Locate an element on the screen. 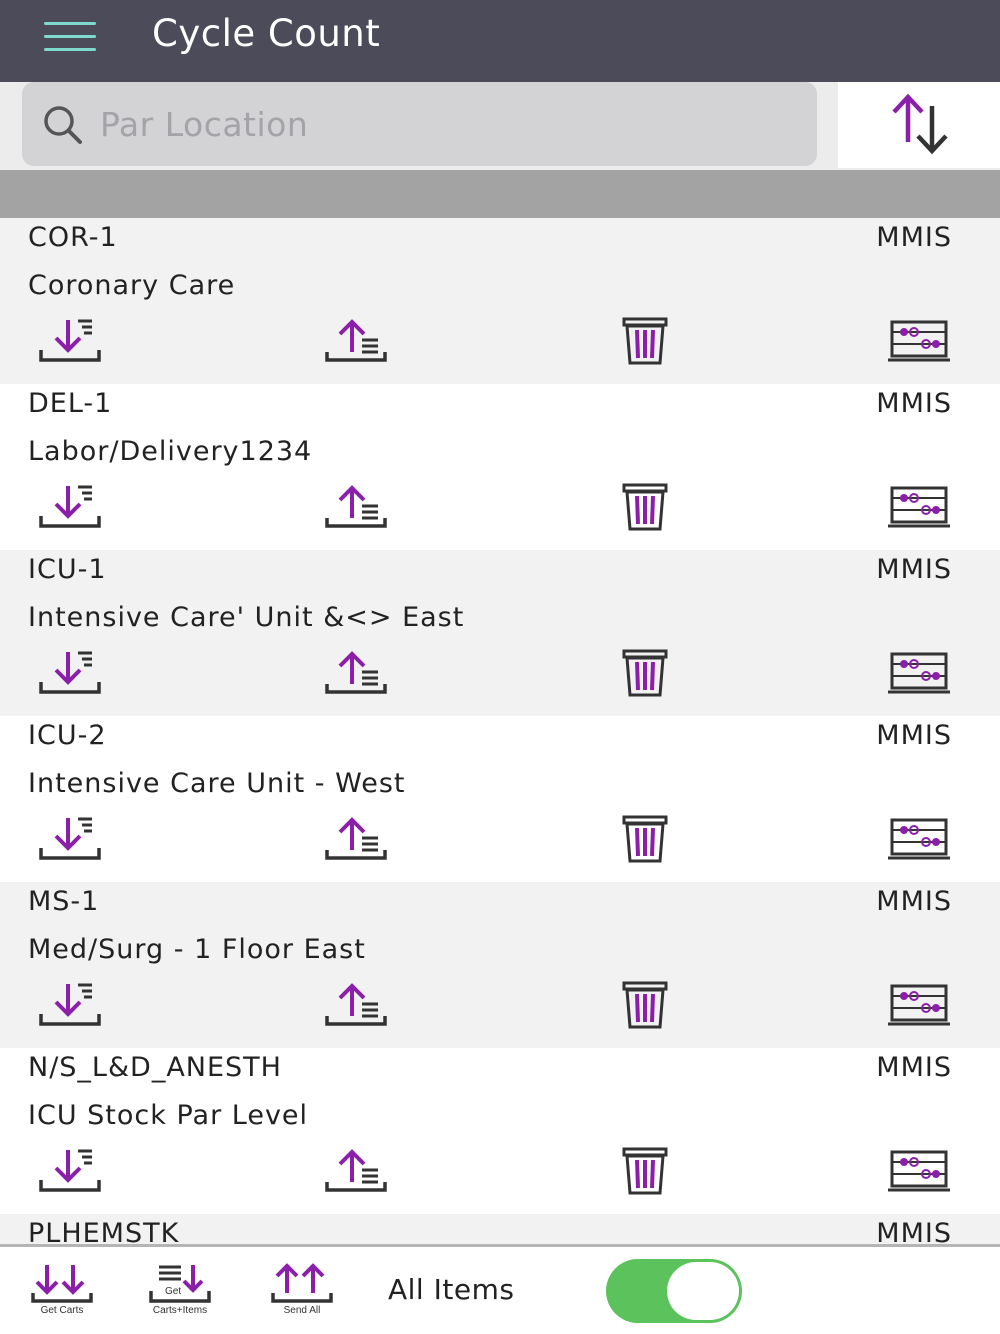 The width and height of the screenshot is (1000, 1334). list-item: N/S_L&D_ANESTH MMIS ICU Stock Par Level is located at coordinates (500, 1131).